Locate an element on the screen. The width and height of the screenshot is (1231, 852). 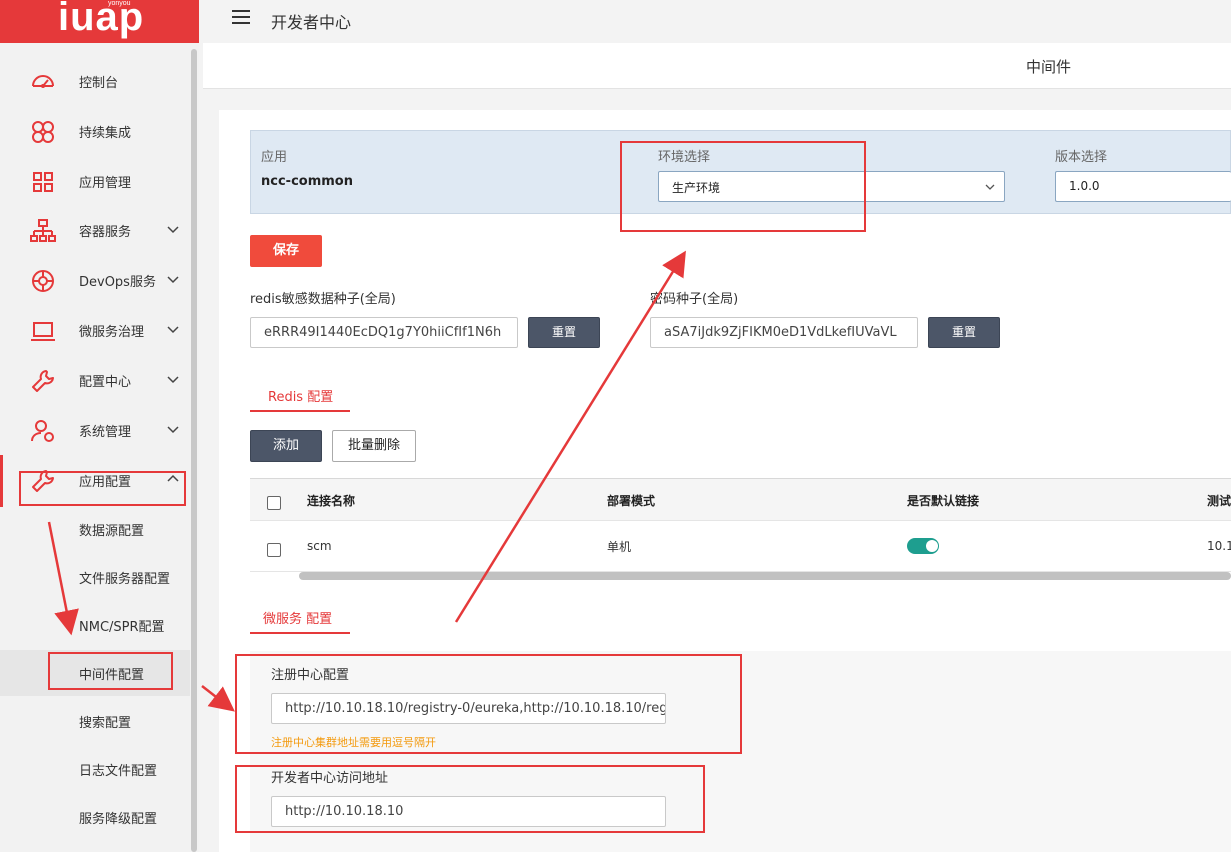
sidebar-subitem-search: 搜索配置 is located at coordinates (95, 721).